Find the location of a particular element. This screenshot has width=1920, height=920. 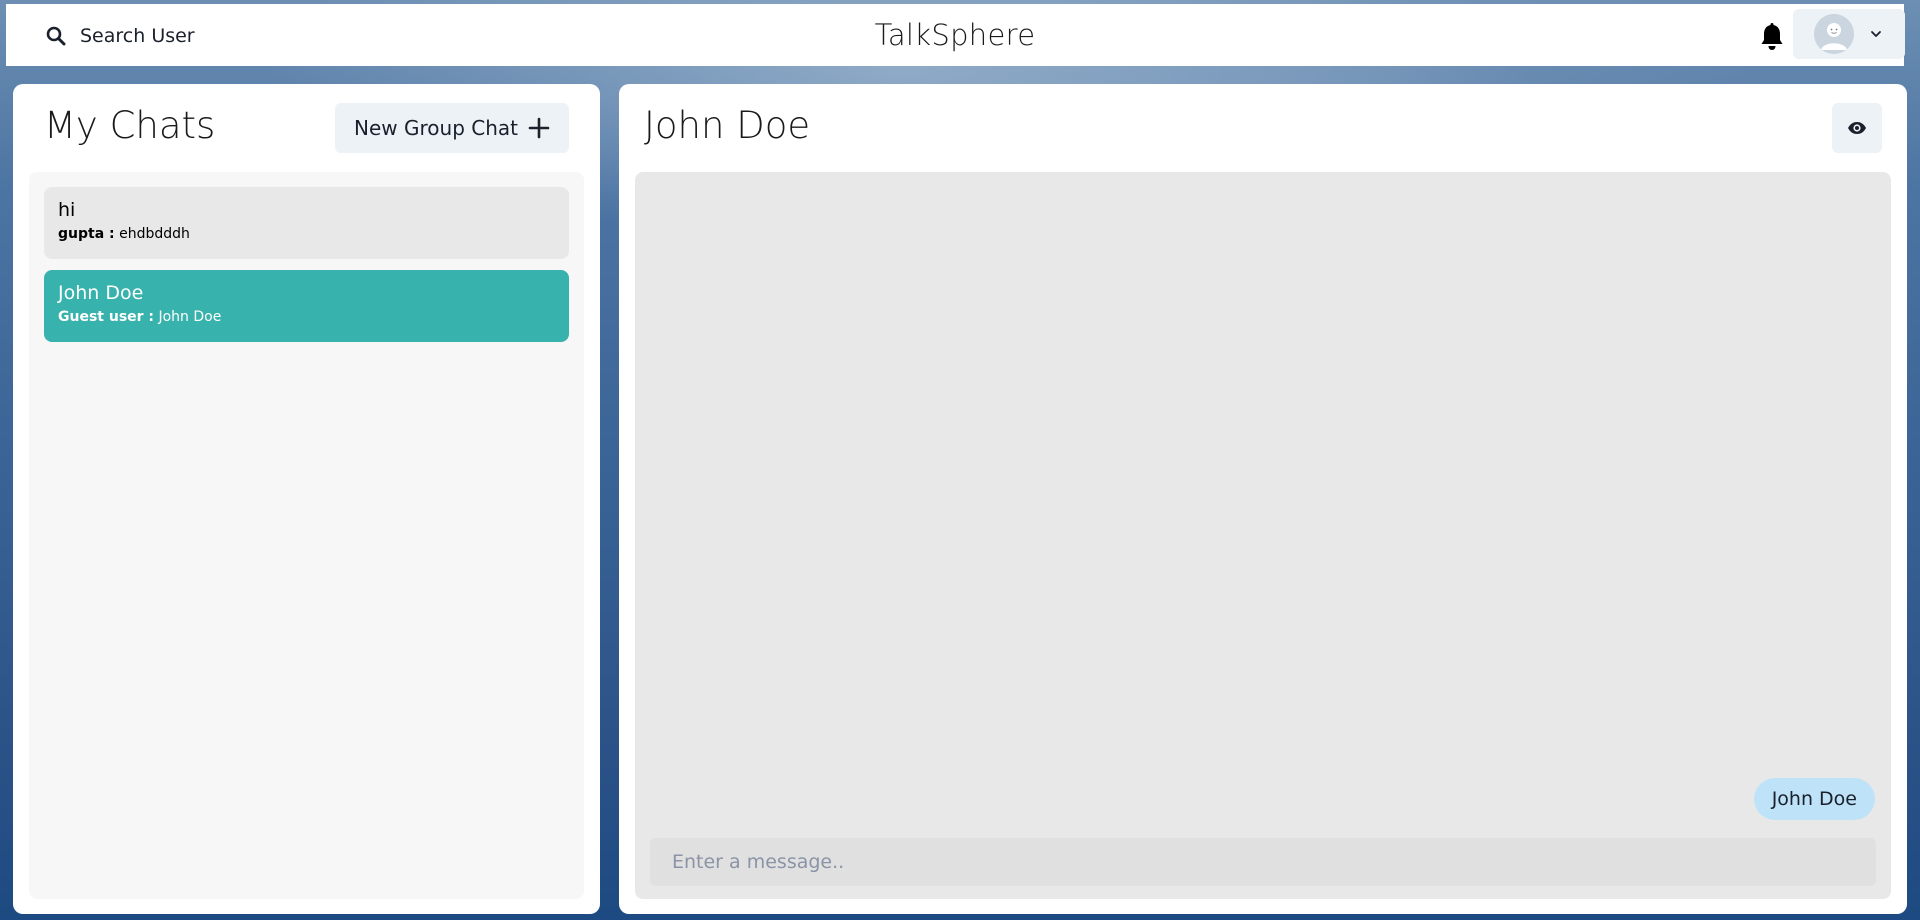

chat-name: John Doe is located at coordinates (101, 293).